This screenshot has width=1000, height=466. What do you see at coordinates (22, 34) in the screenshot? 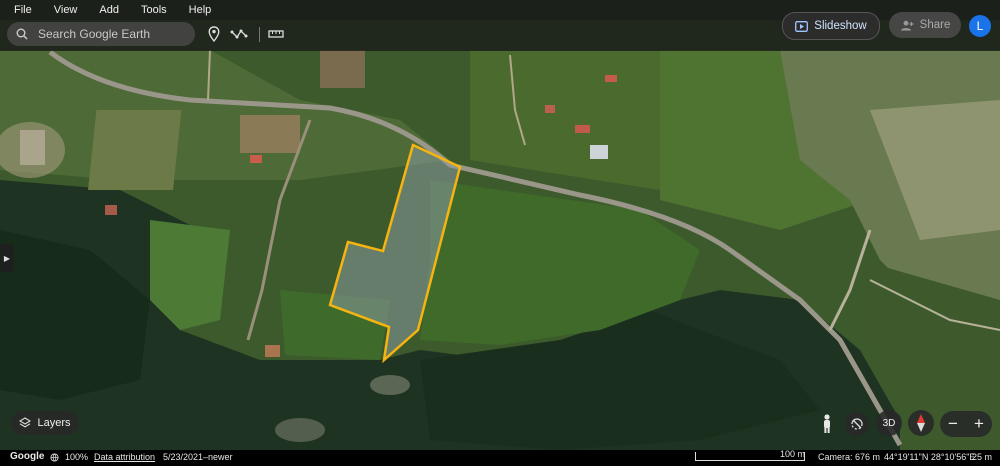
I see `search-icon` at bounding box center [22, 34].